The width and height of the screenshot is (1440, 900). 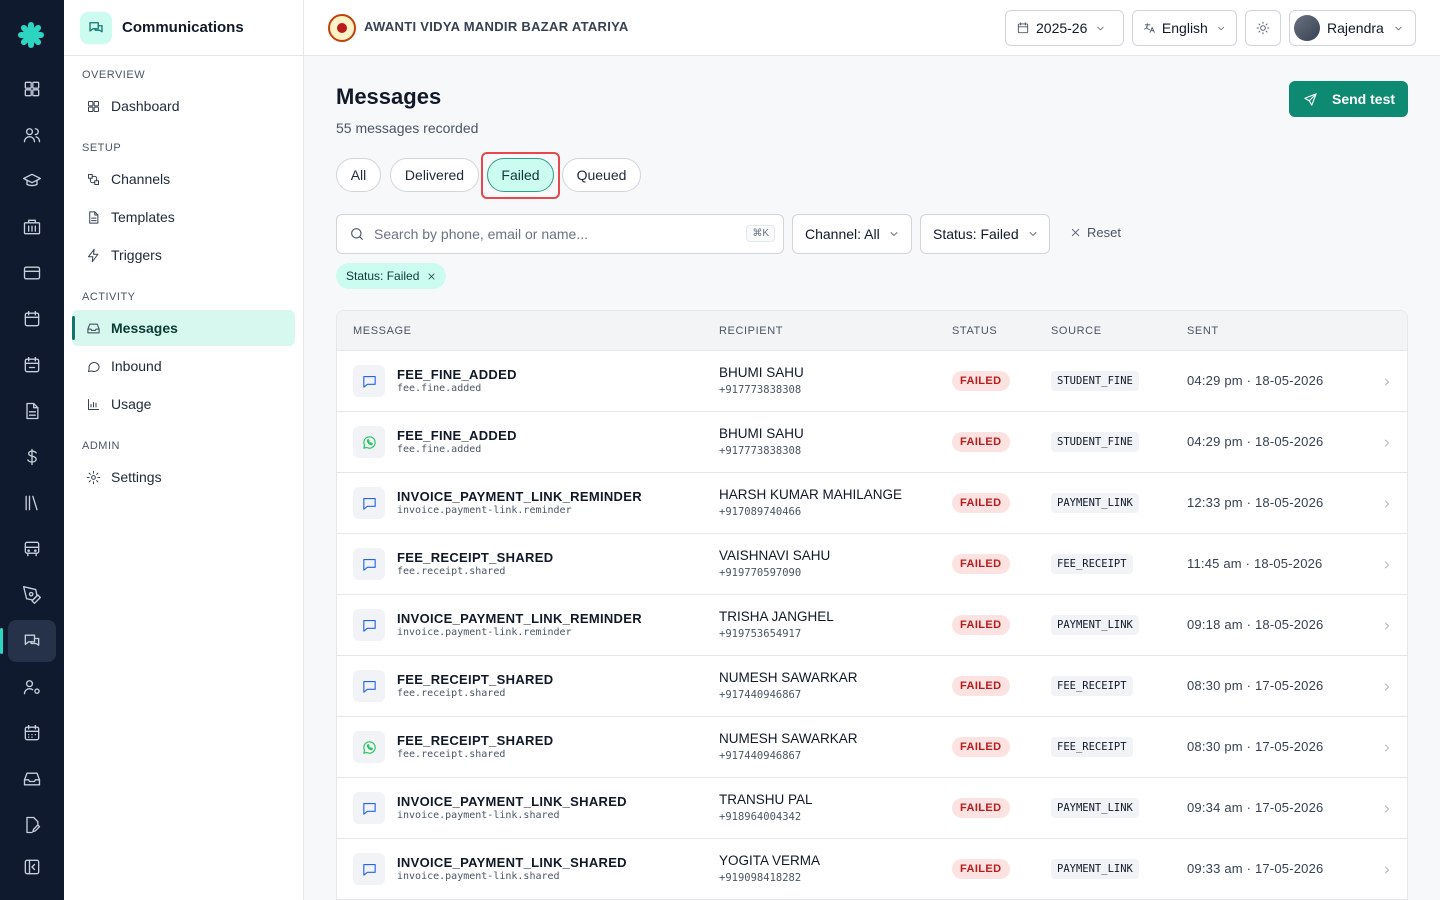 I want to click on app-logo-icon, so click(x=31, y=35).